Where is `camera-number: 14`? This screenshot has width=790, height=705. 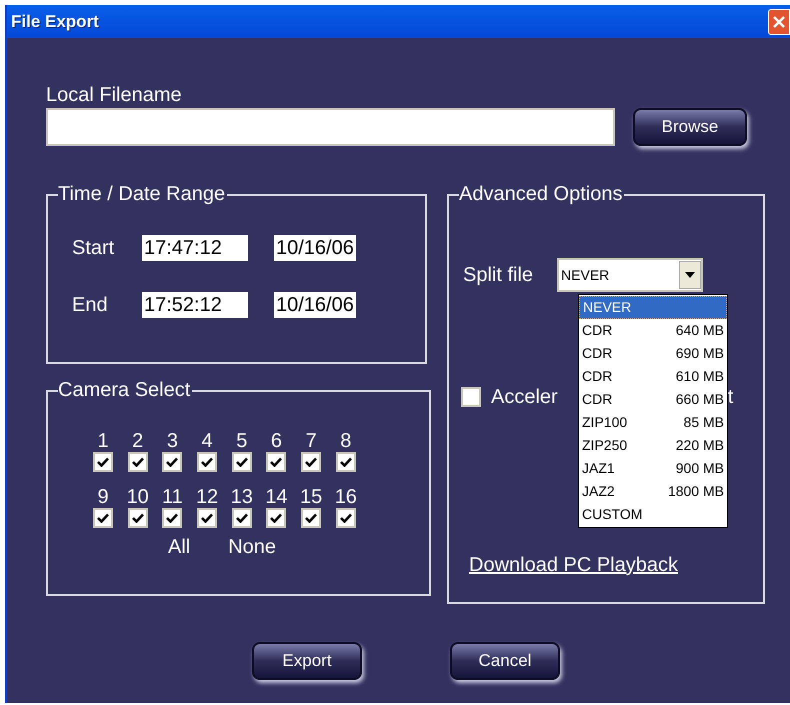
camera-number: 14 is located at coordinates (276, 497).